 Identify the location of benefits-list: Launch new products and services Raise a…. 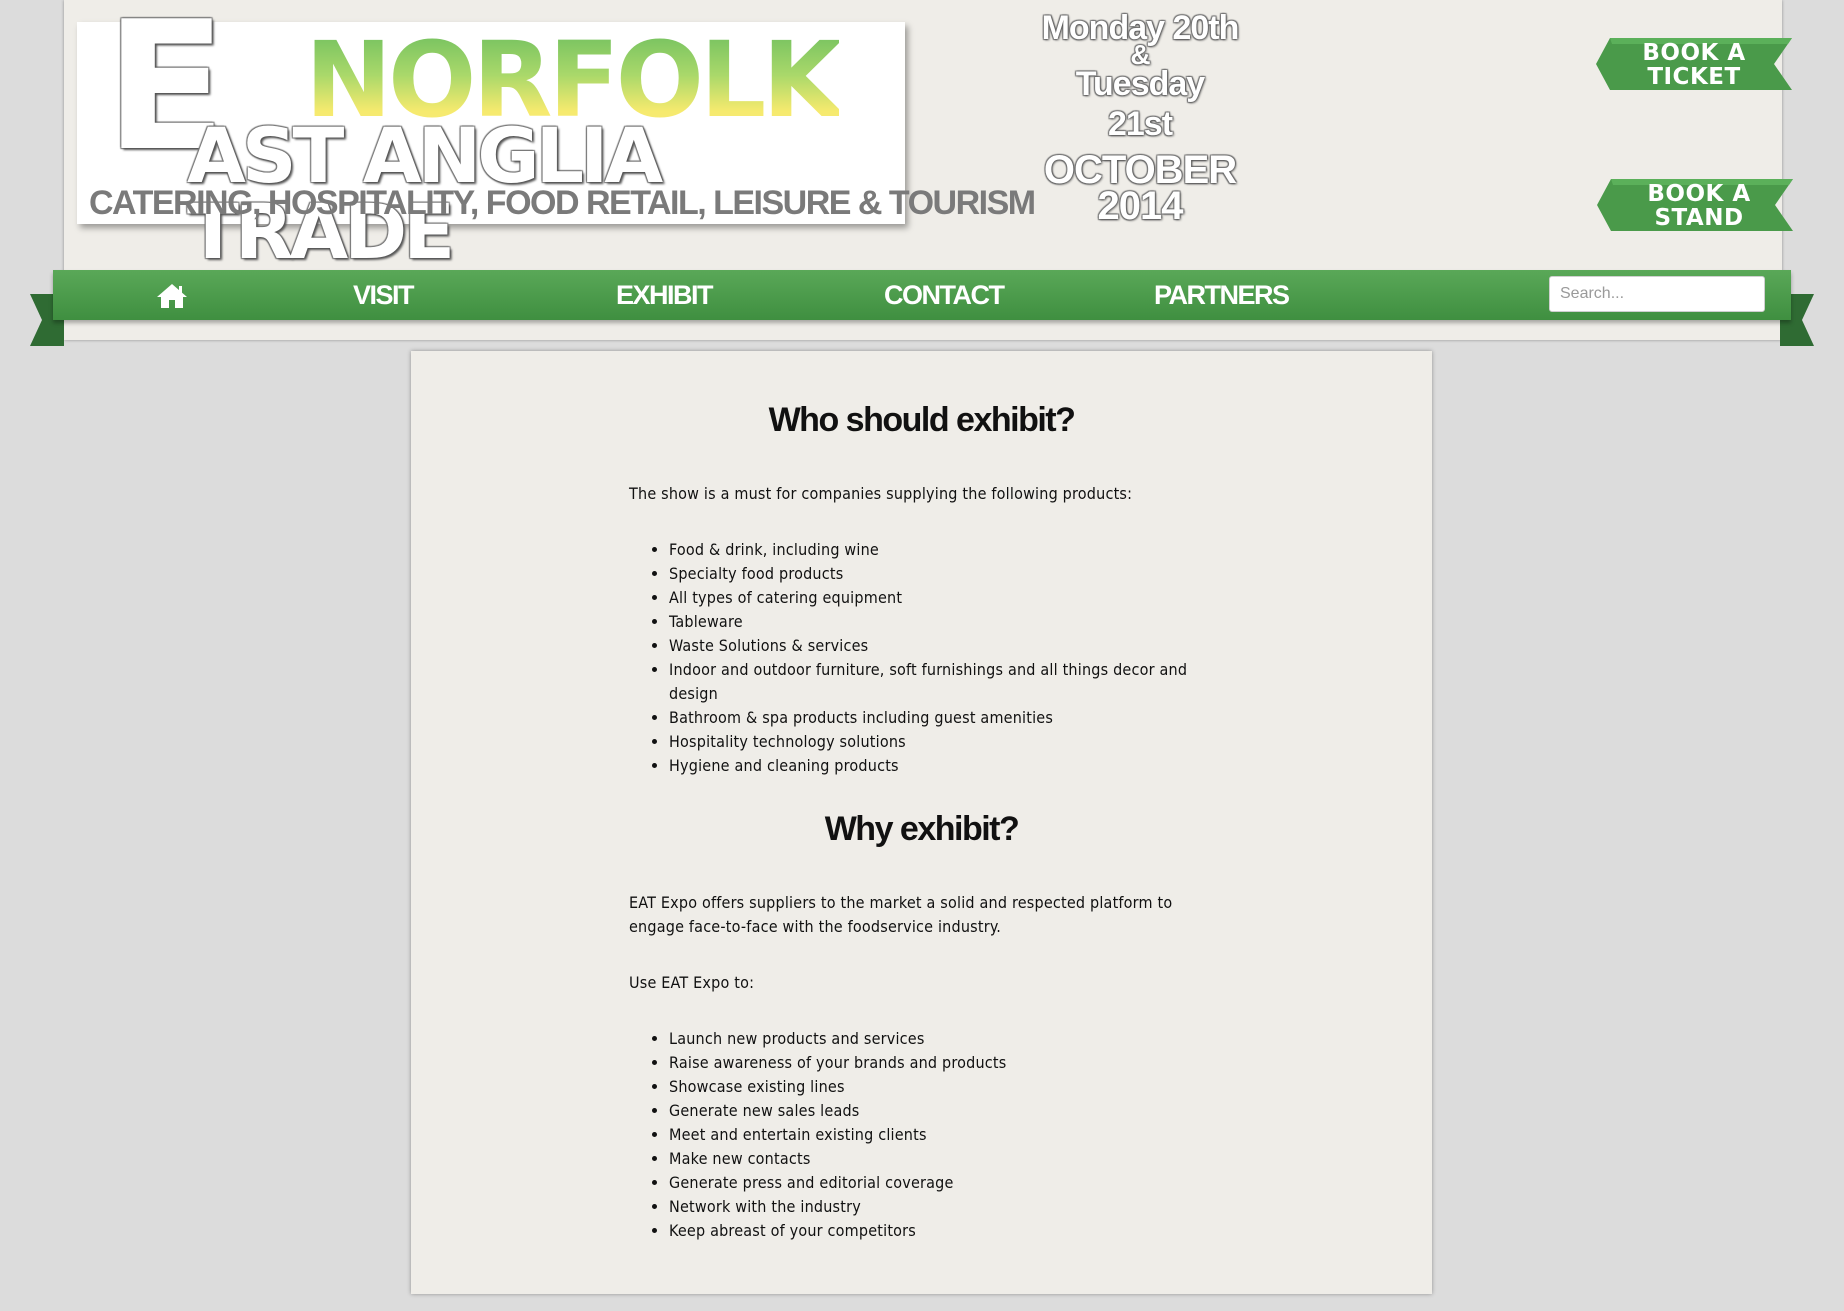
(921, 1135).